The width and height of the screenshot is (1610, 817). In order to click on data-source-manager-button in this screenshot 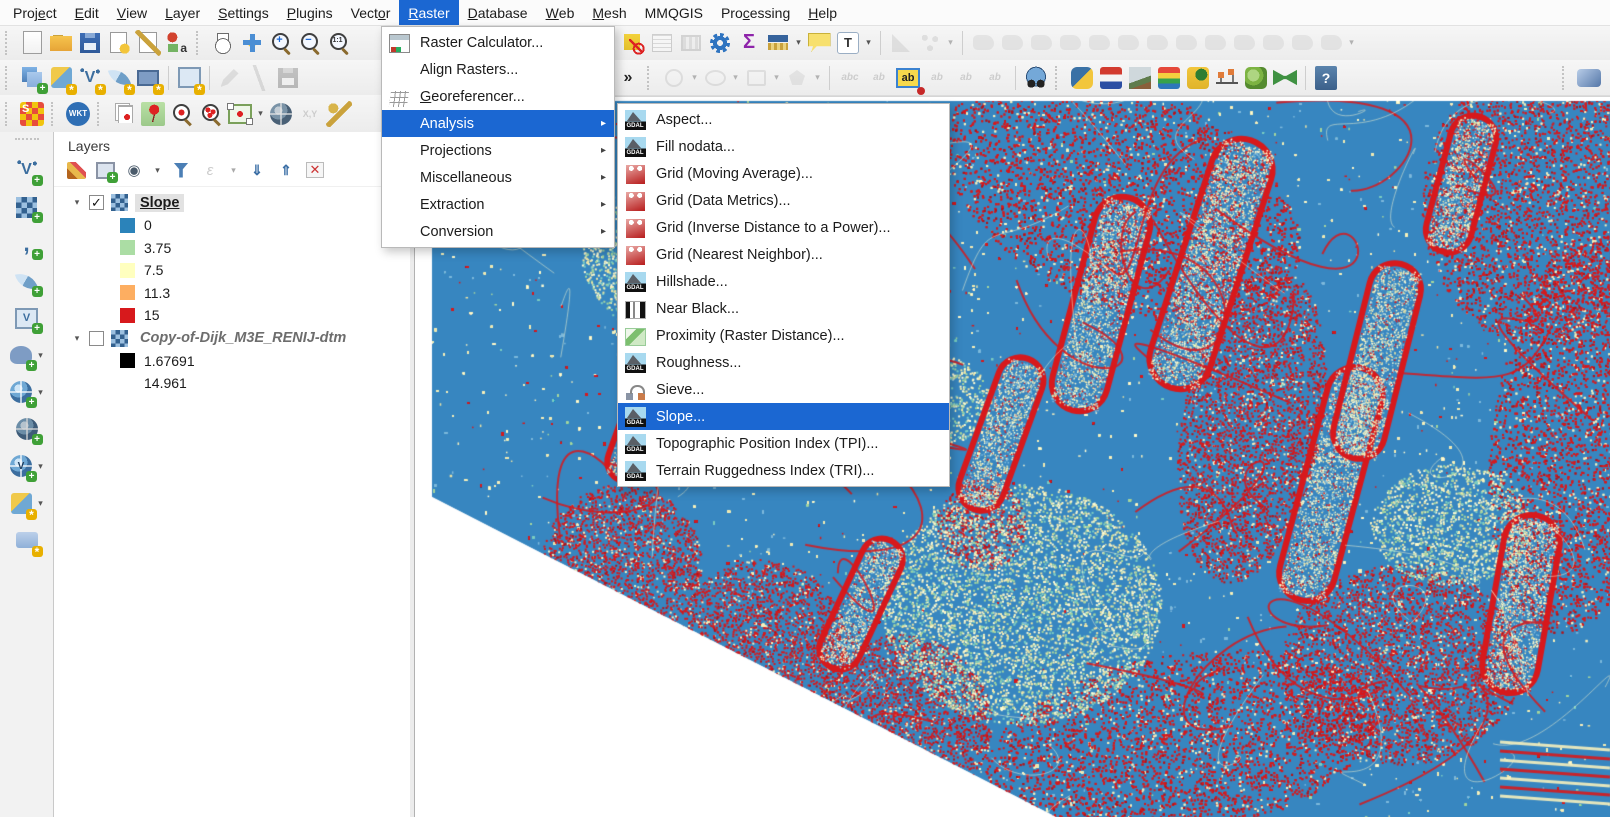, I will do `click(33, 79)`.